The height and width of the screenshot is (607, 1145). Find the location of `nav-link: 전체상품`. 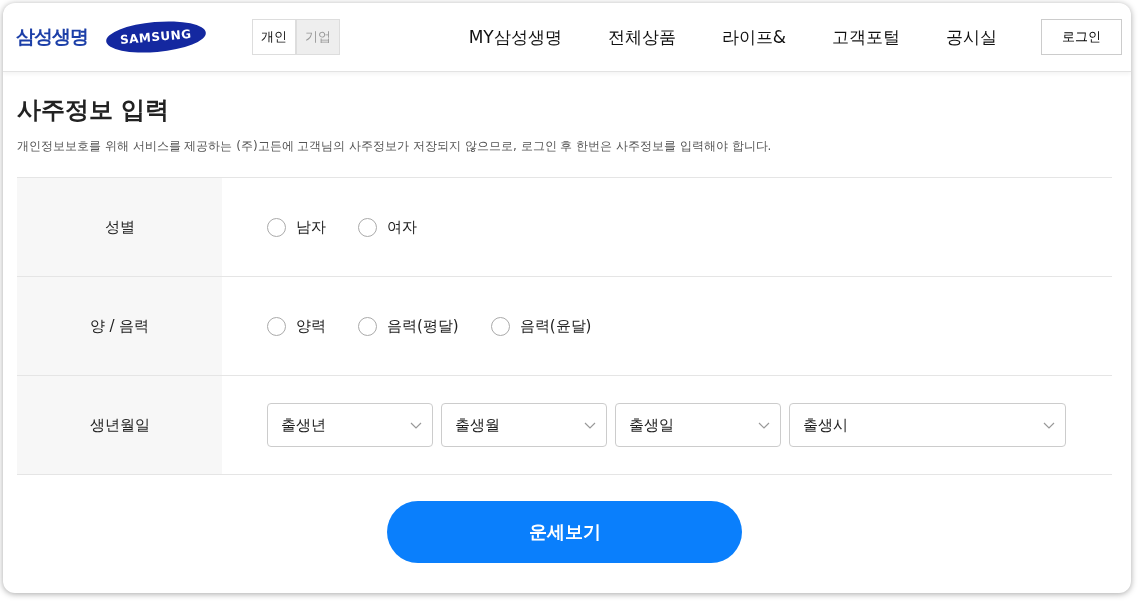

nav-link: 전체상품 is located at coordinates (641, 37).